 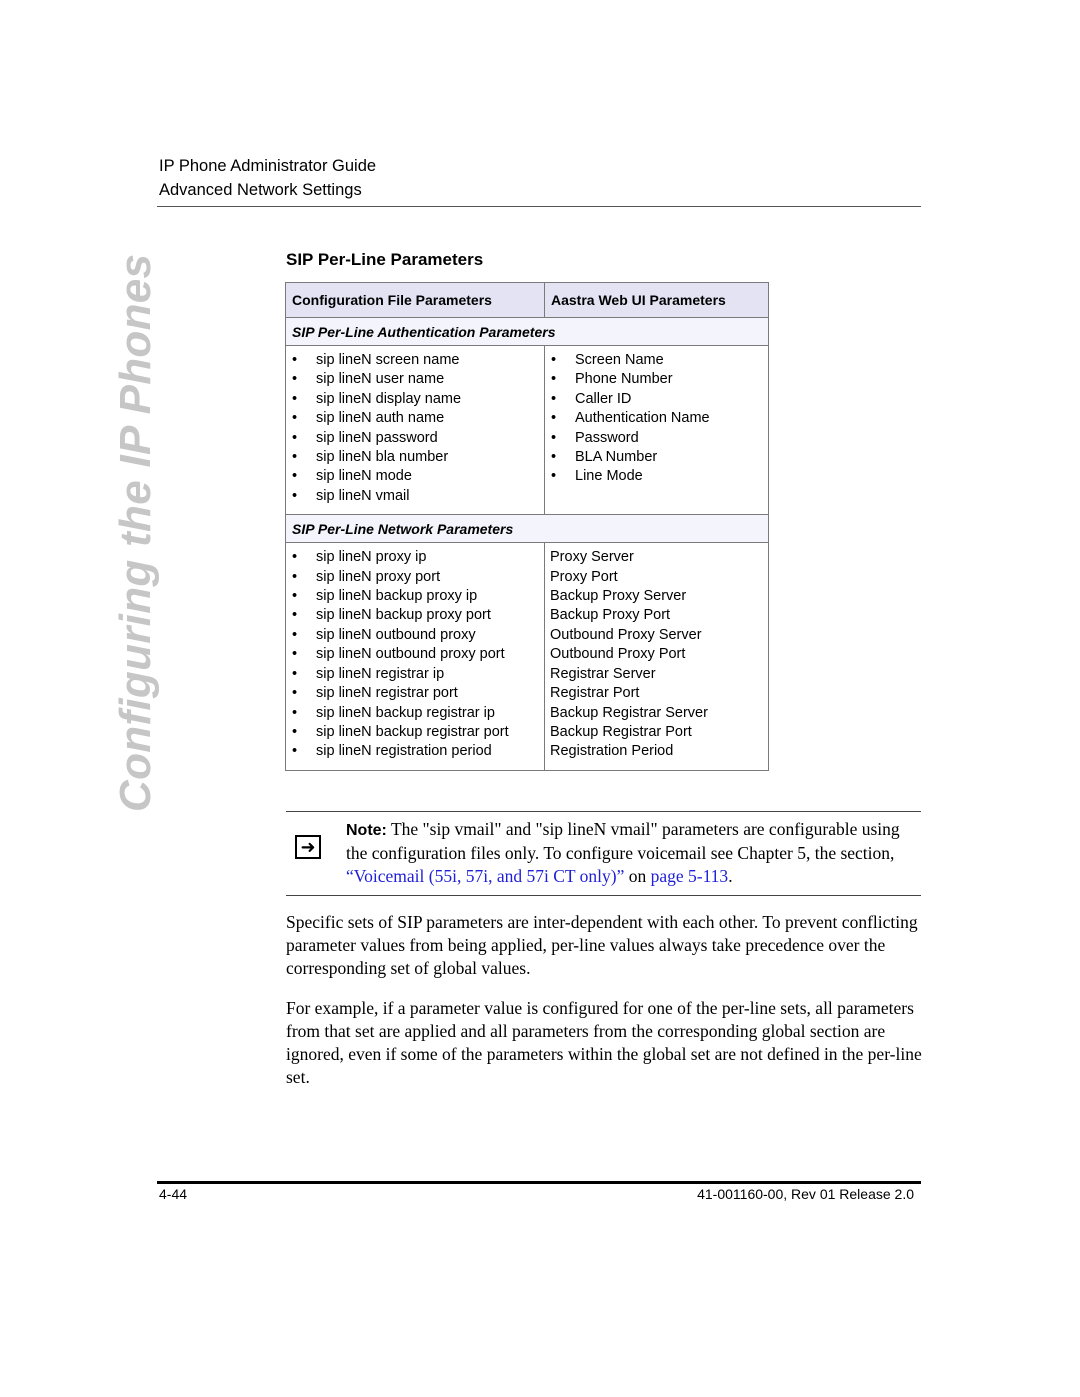 I want to click on web-ui-param-item: Backup Proxy Server, so click(x=659, y=596).